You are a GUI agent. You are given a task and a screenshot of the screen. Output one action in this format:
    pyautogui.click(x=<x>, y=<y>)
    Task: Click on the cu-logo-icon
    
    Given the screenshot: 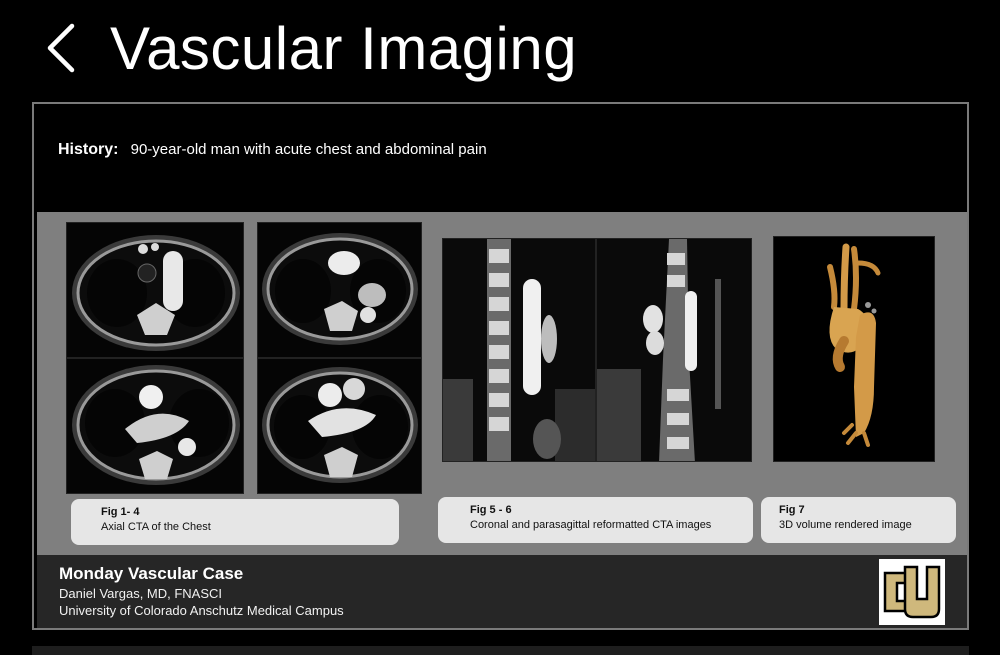 What is the action you would take?
    pyautogui.click(x=912, y=592)
    